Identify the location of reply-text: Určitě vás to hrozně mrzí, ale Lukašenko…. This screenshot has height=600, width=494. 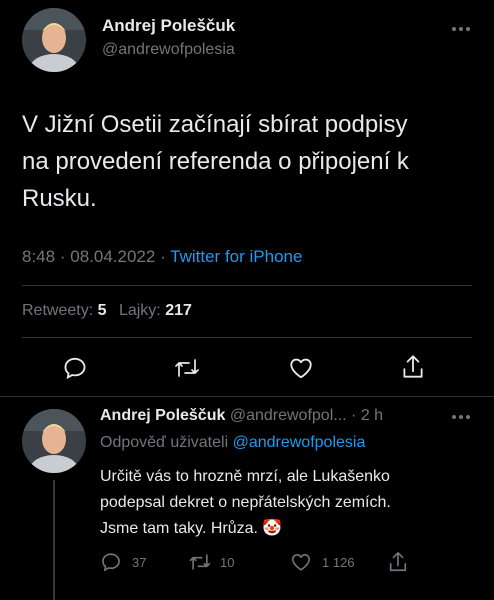
(292, 503).